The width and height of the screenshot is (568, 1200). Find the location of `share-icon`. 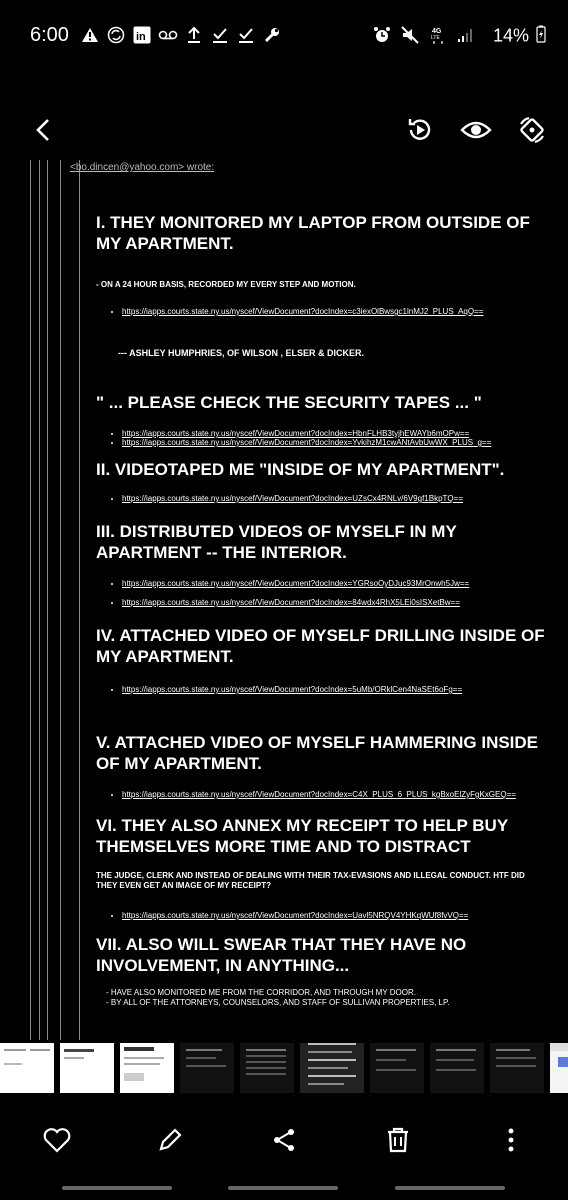

share-icon is located at coordinates (283, 1140).